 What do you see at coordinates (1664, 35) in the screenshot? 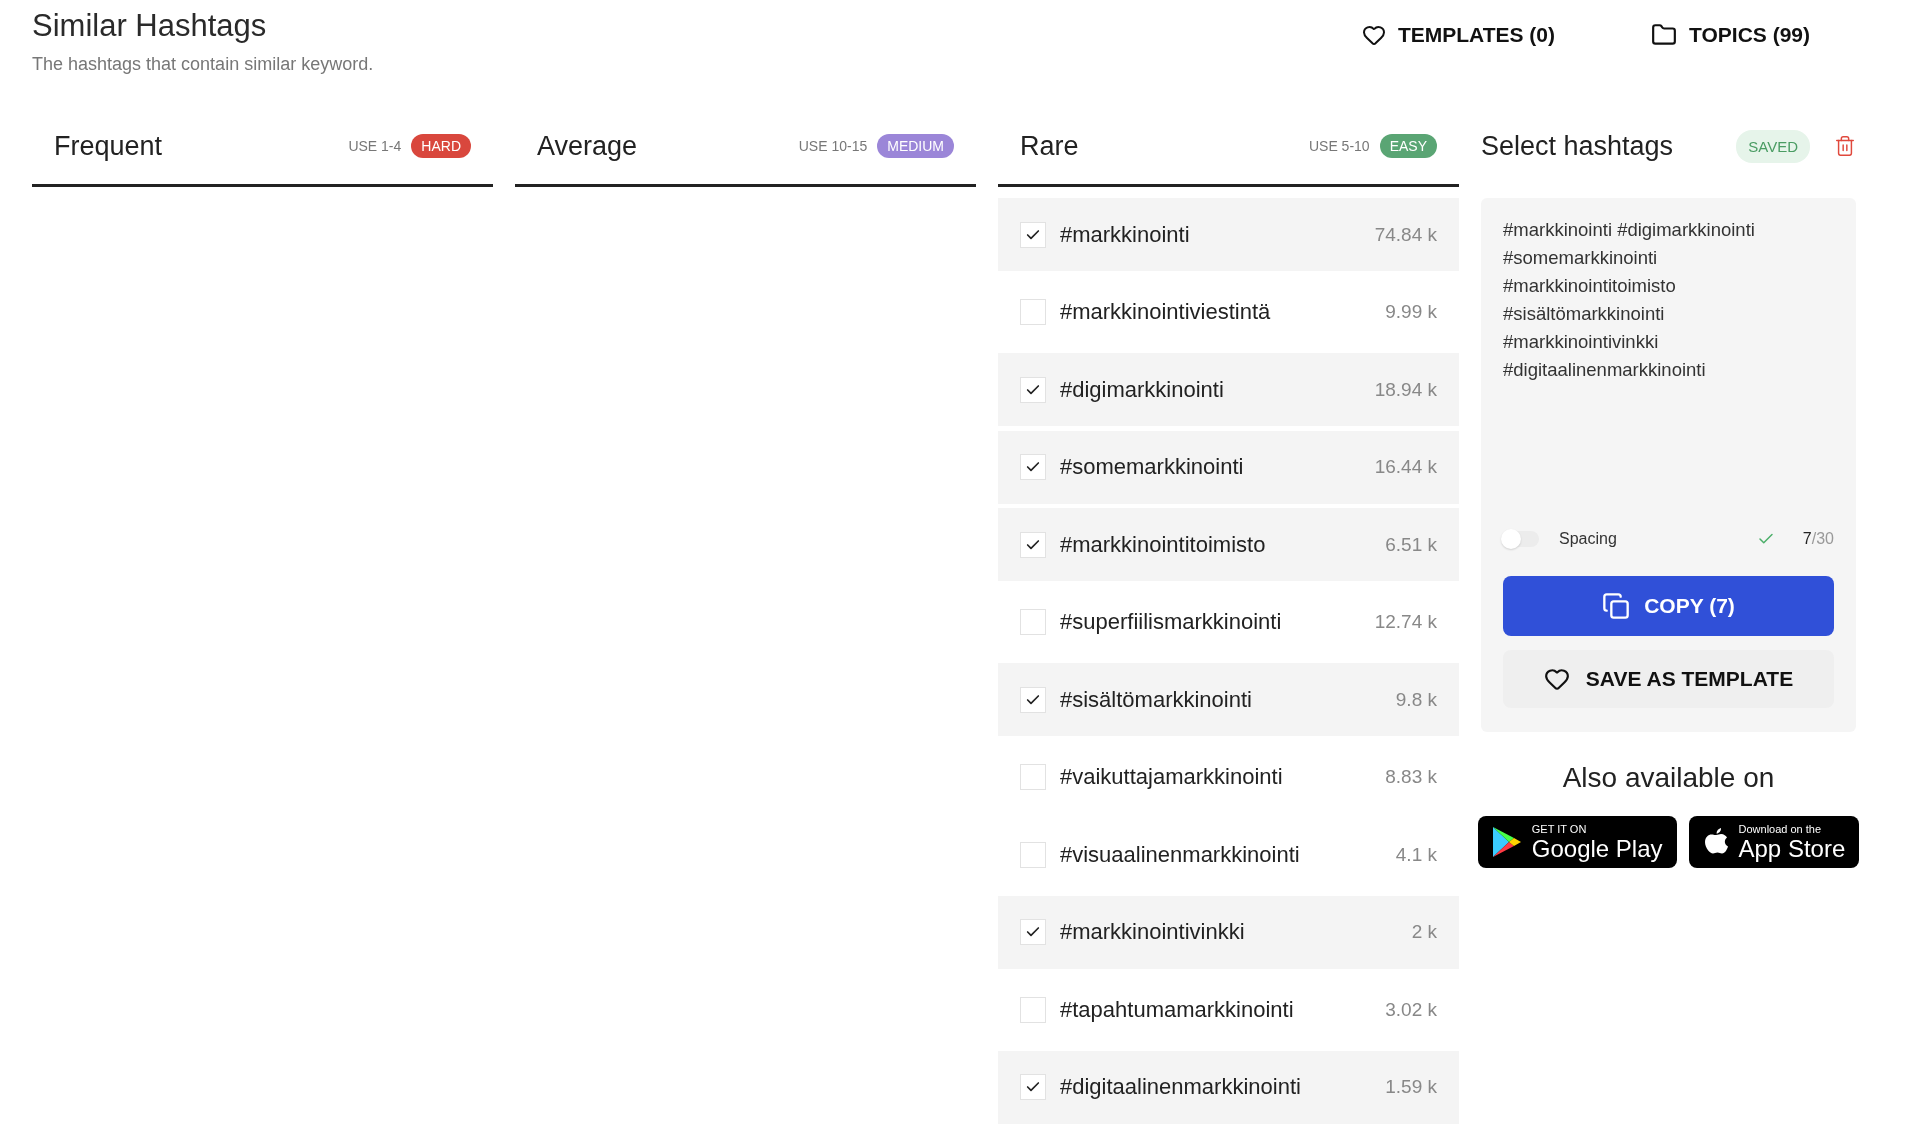
I see `folder-icon` at bounding box center [1664, 35].